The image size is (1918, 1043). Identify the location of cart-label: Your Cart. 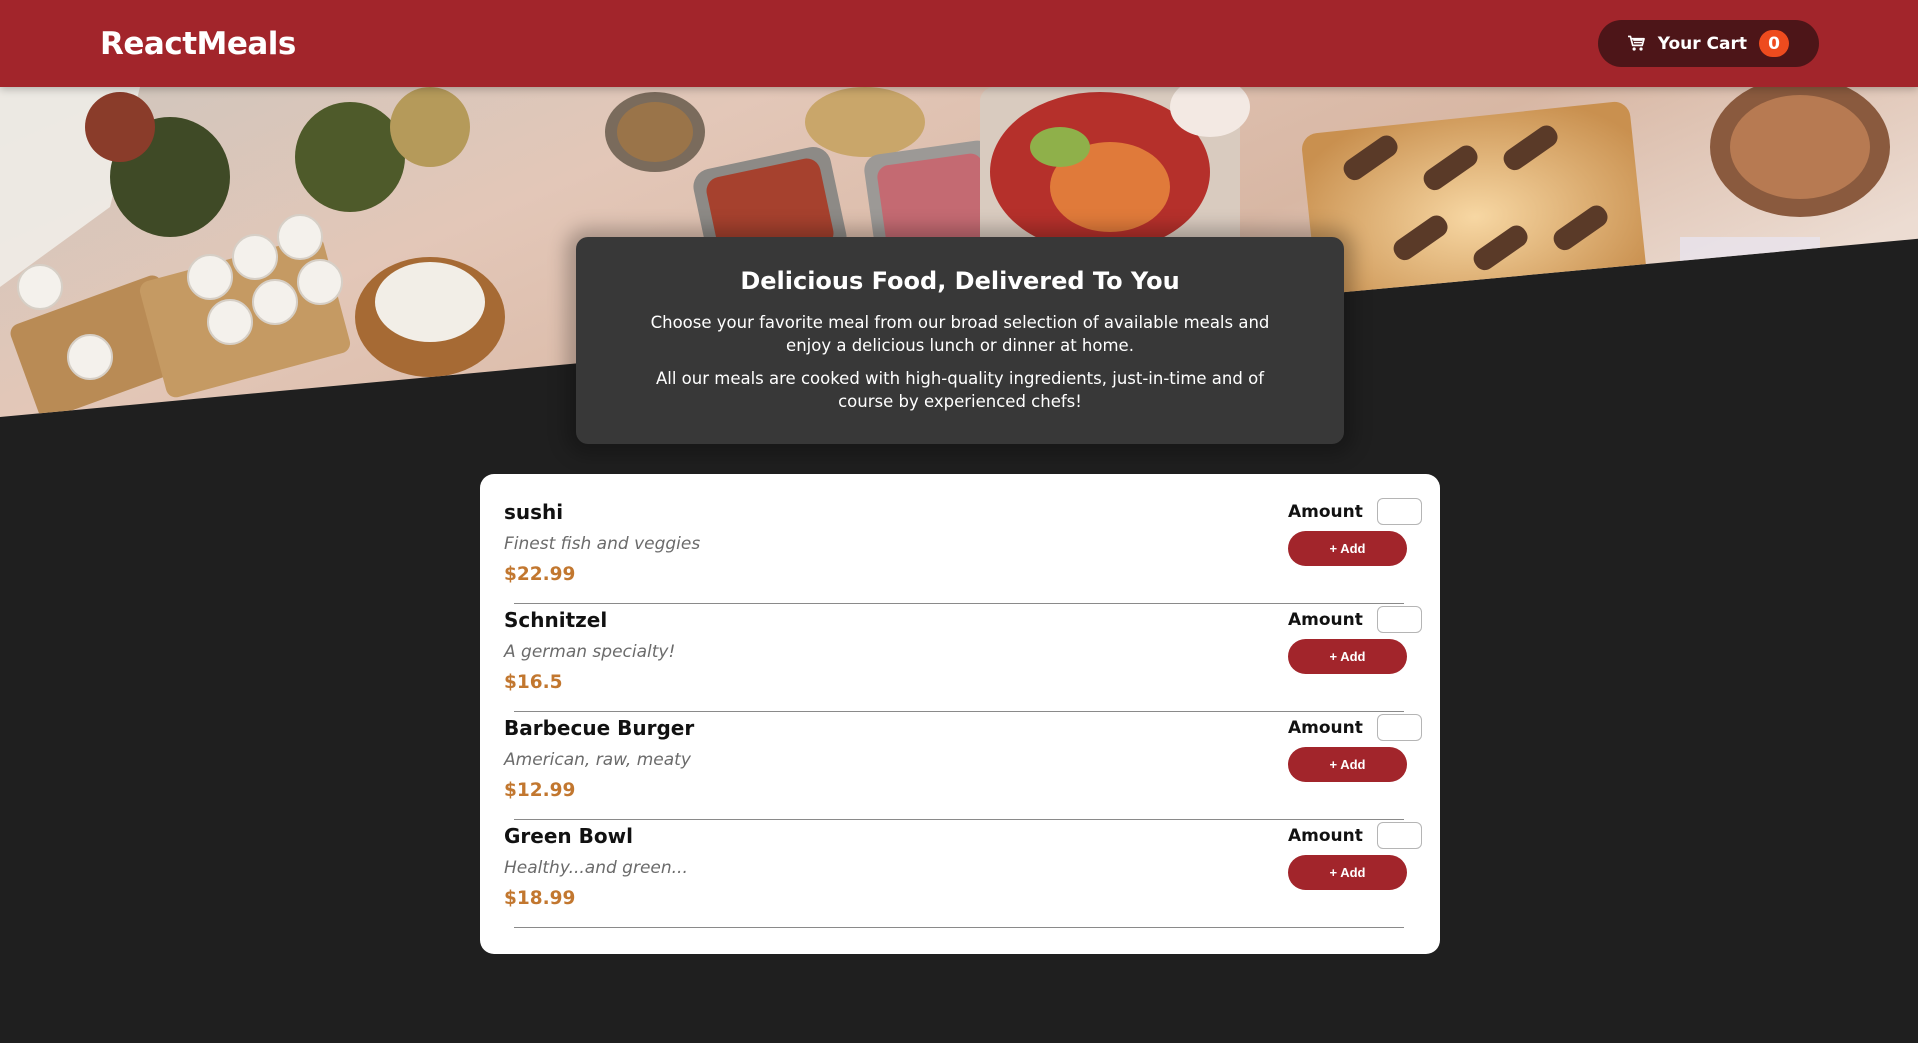
(1702, 43).